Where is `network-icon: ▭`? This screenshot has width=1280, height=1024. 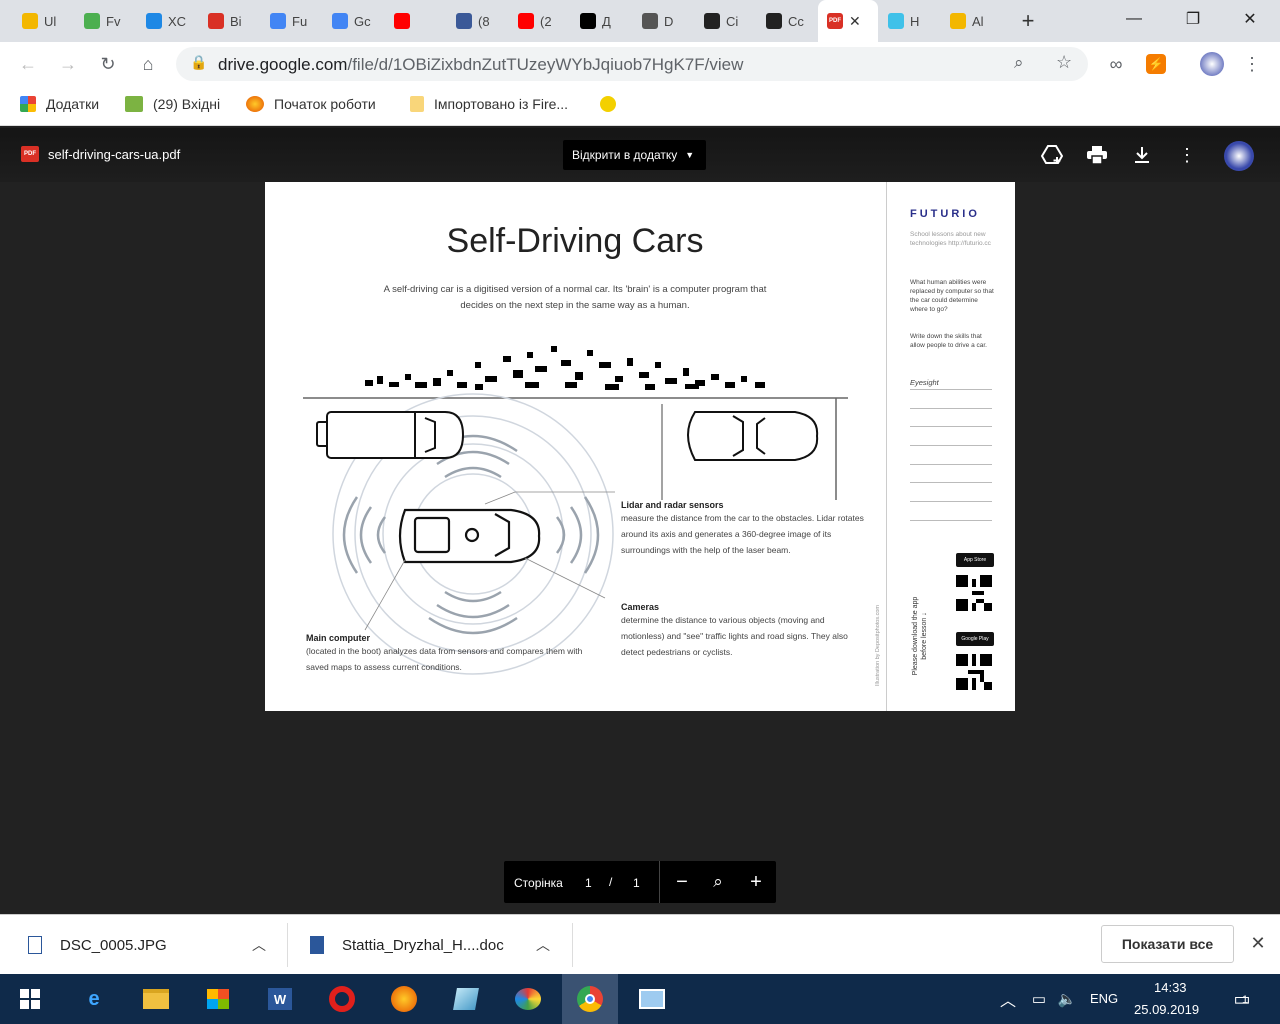
network-icon: ▭ is located at coordinates (1039, 999).